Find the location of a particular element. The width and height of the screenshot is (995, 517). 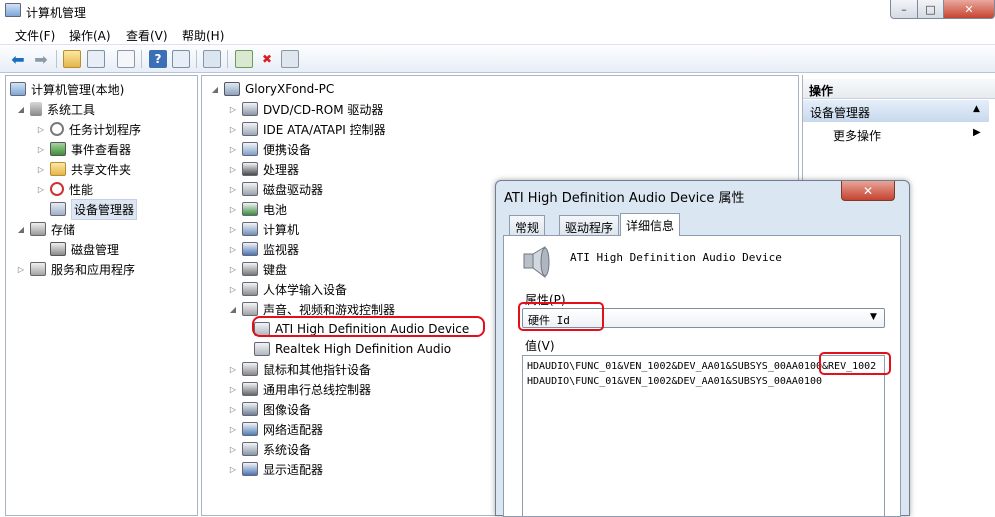

tree-item-storage: ◢ 存储 is located at coordinates (45, 229).